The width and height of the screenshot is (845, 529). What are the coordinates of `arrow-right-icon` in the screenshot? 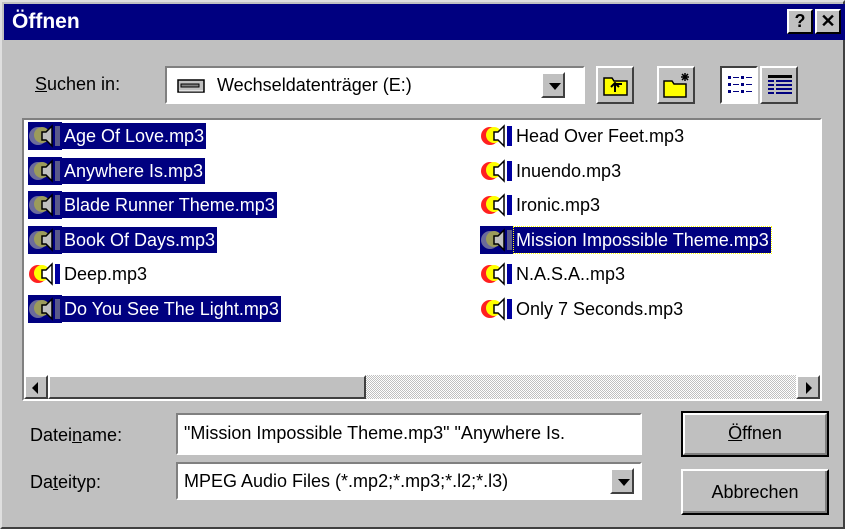 It's located at (809, 388).